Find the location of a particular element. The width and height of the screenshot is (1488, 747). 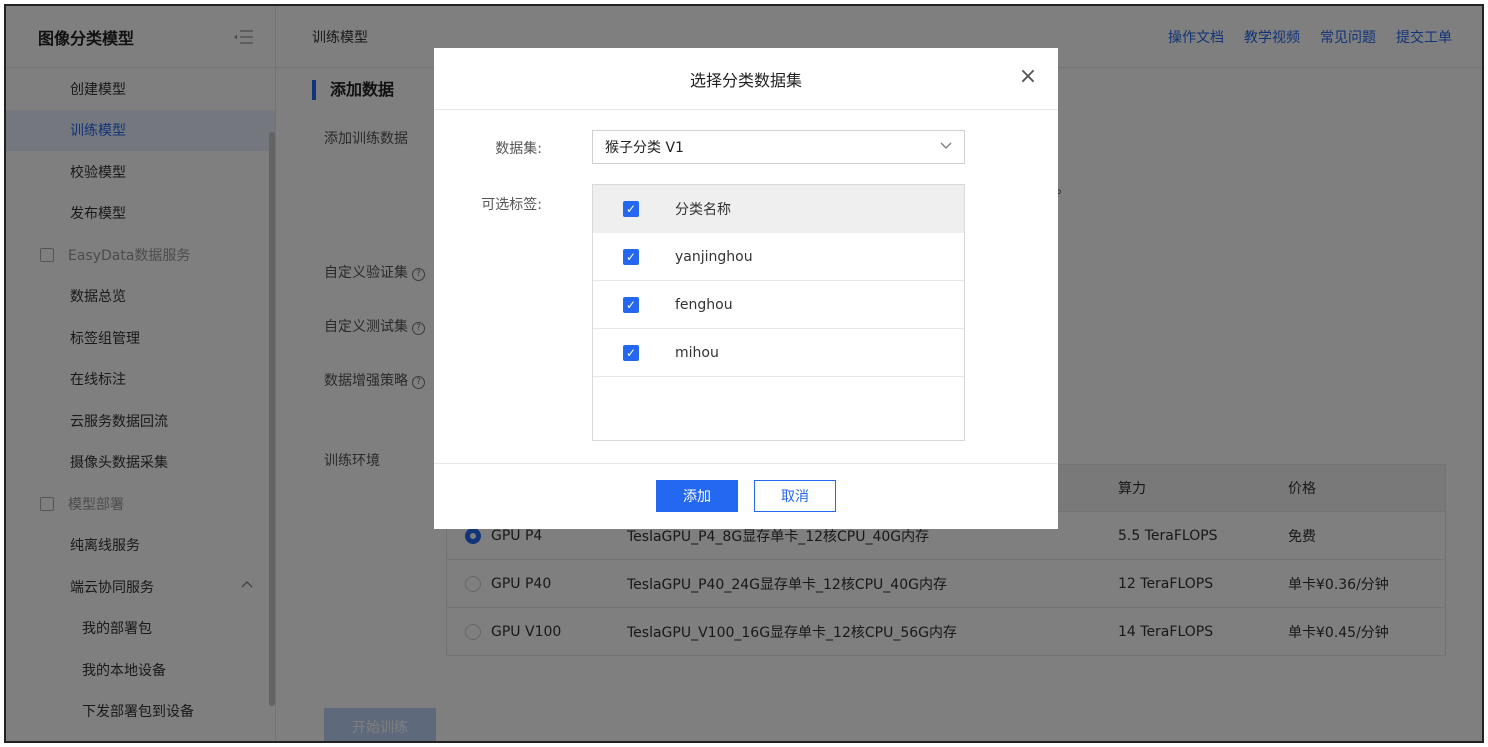

tag-list: ✓ 分类名称 ✓ yanjinghou ✓ fenghou ✓ mihou is located at coordinates (778, 312).